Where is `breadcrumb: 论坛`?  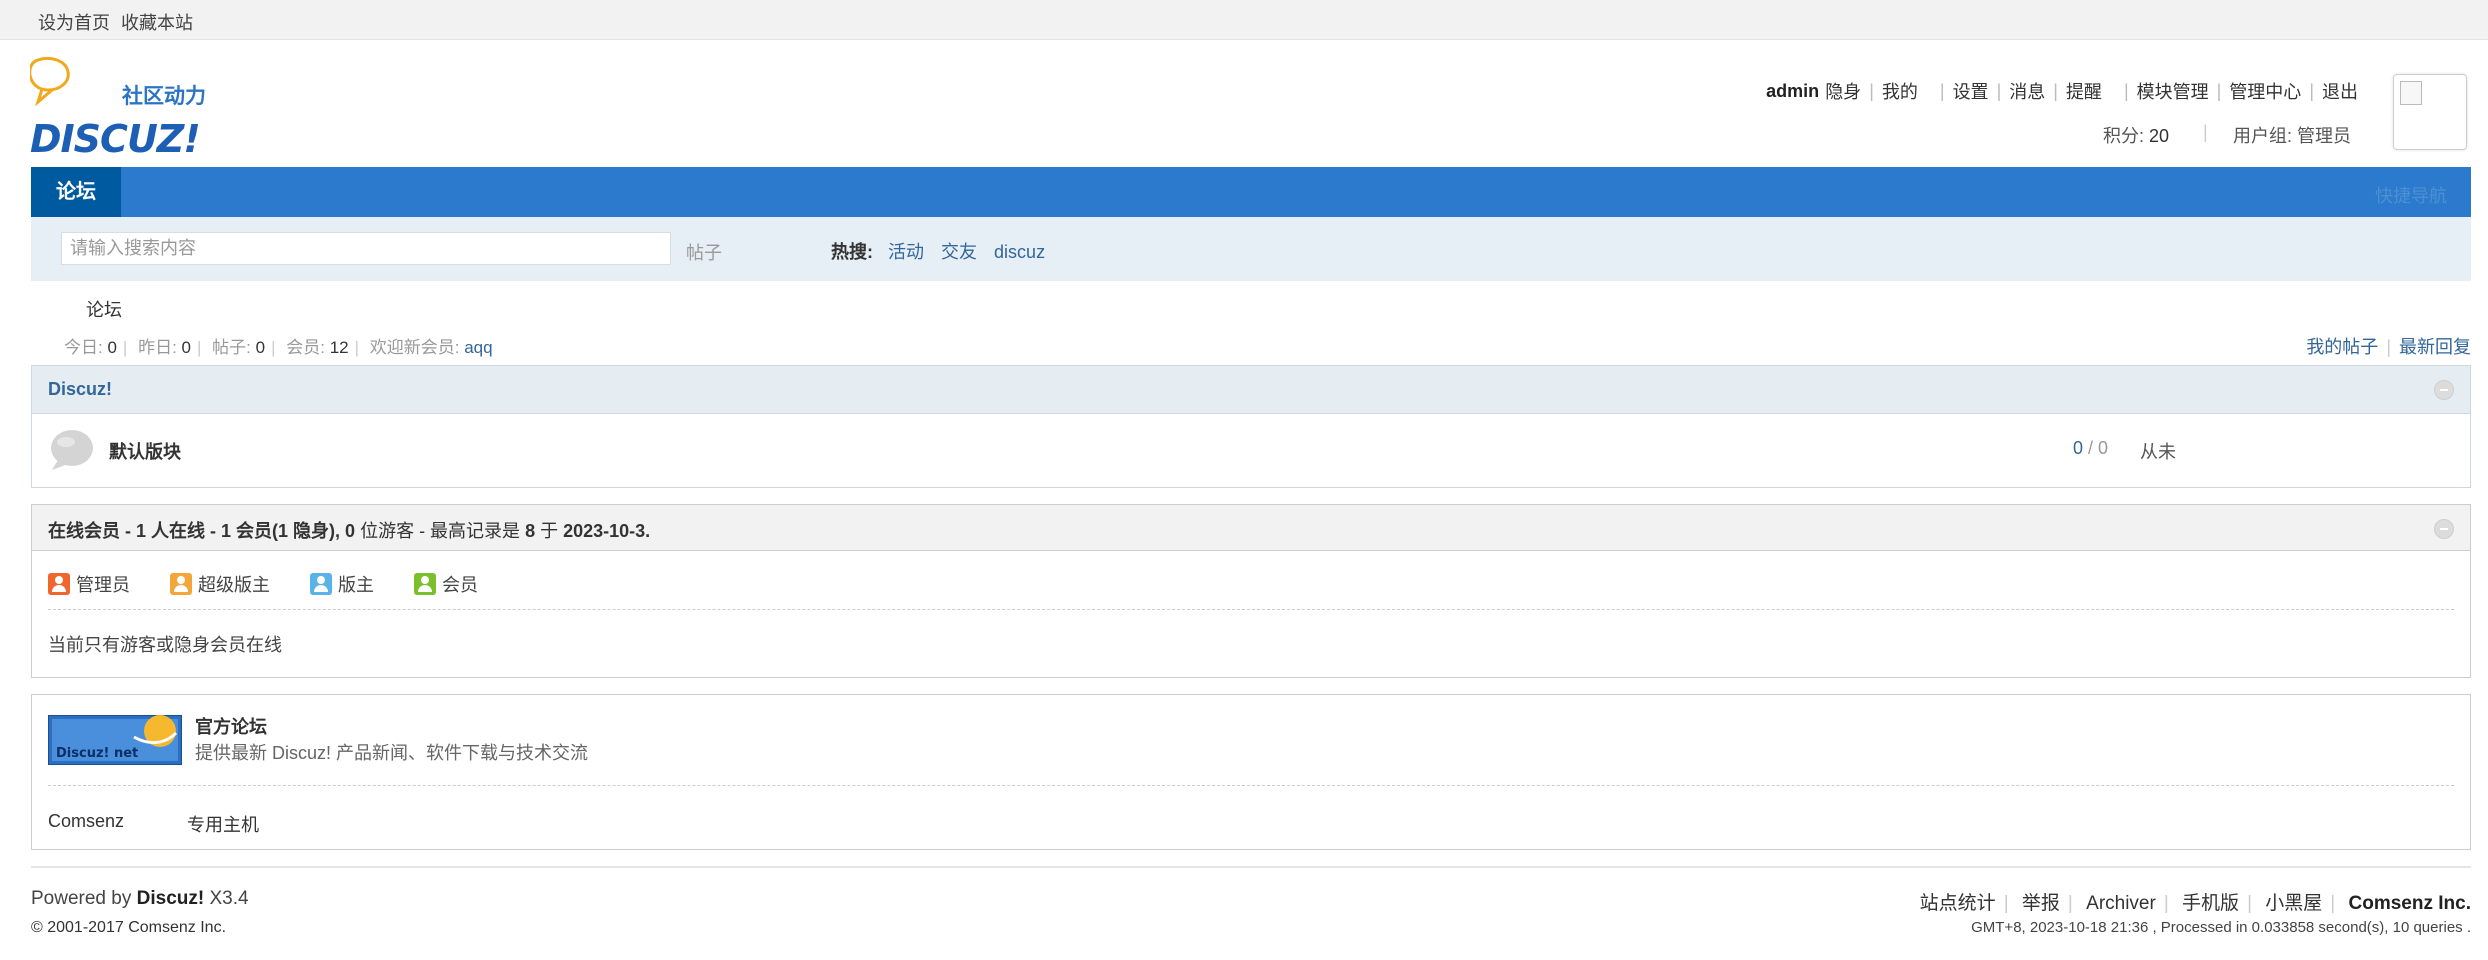 breadcrumb: 论坛 is located at coordinates (104, 309).